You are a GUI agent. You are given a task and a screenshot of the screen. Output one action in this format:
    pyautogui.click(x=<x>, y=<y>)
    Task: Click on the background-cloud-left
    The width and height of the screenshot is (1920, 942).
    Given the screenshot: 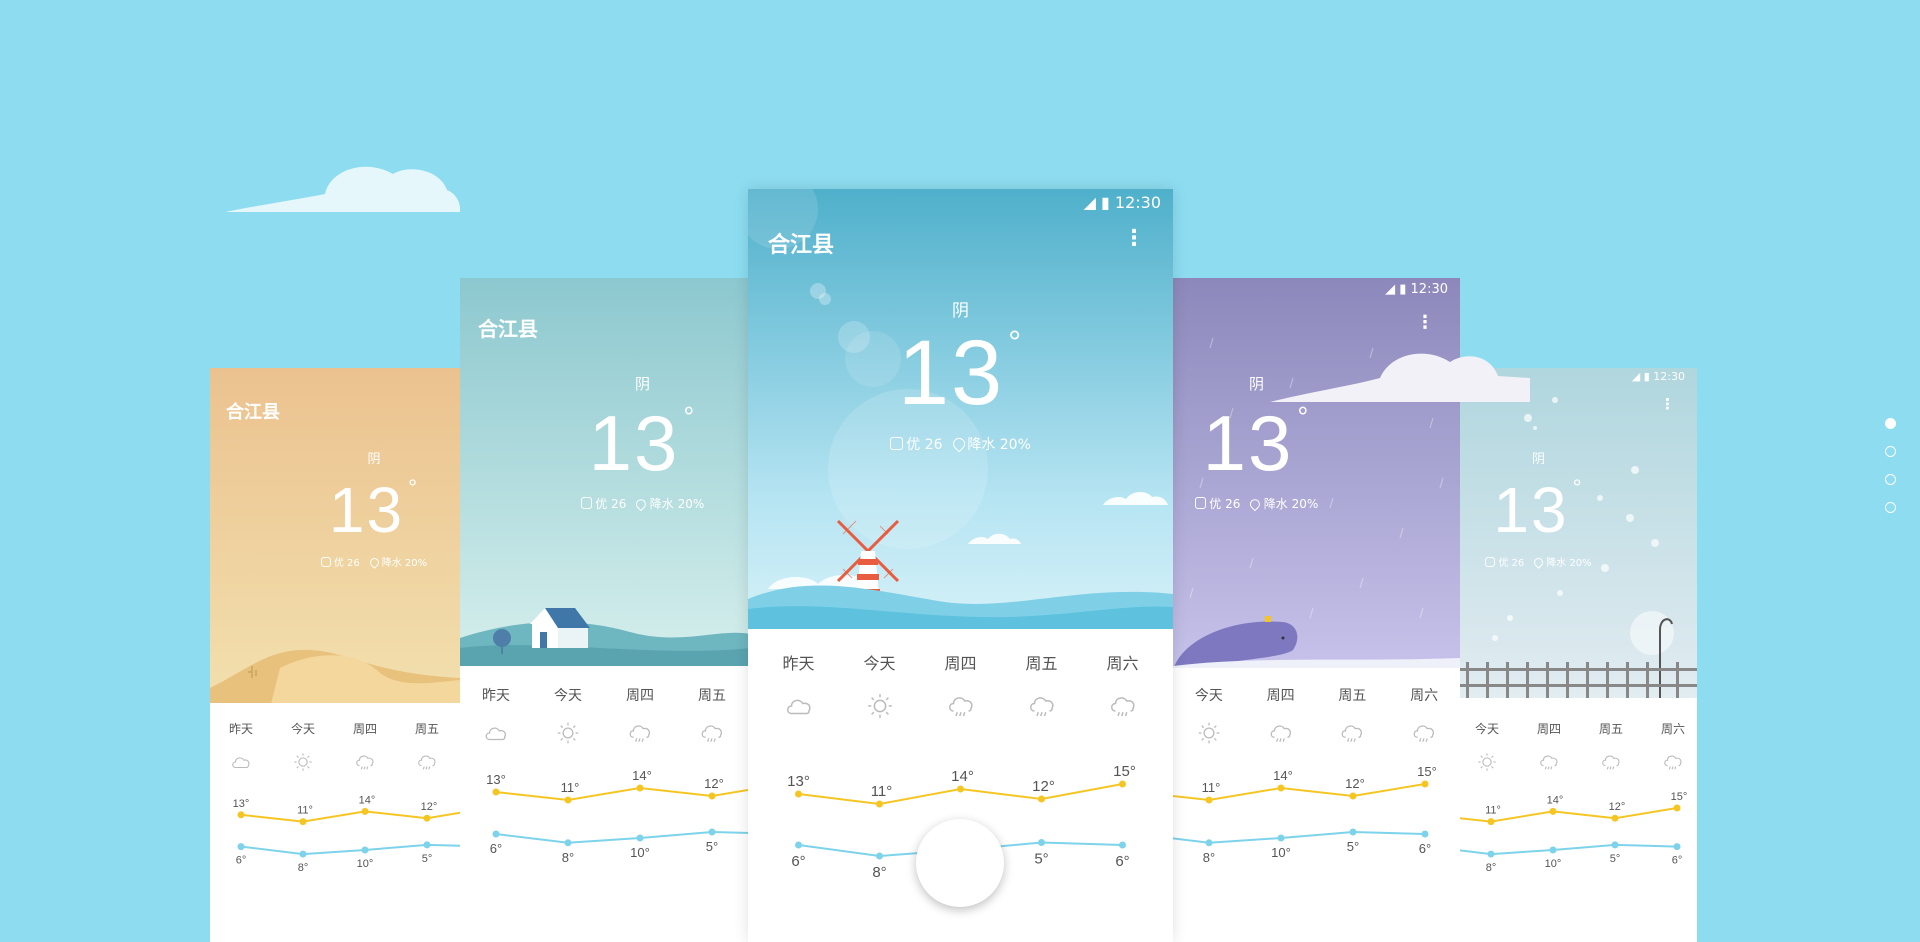 What is the action you would take?
    pyautogui.click(x=342, y=189)
    